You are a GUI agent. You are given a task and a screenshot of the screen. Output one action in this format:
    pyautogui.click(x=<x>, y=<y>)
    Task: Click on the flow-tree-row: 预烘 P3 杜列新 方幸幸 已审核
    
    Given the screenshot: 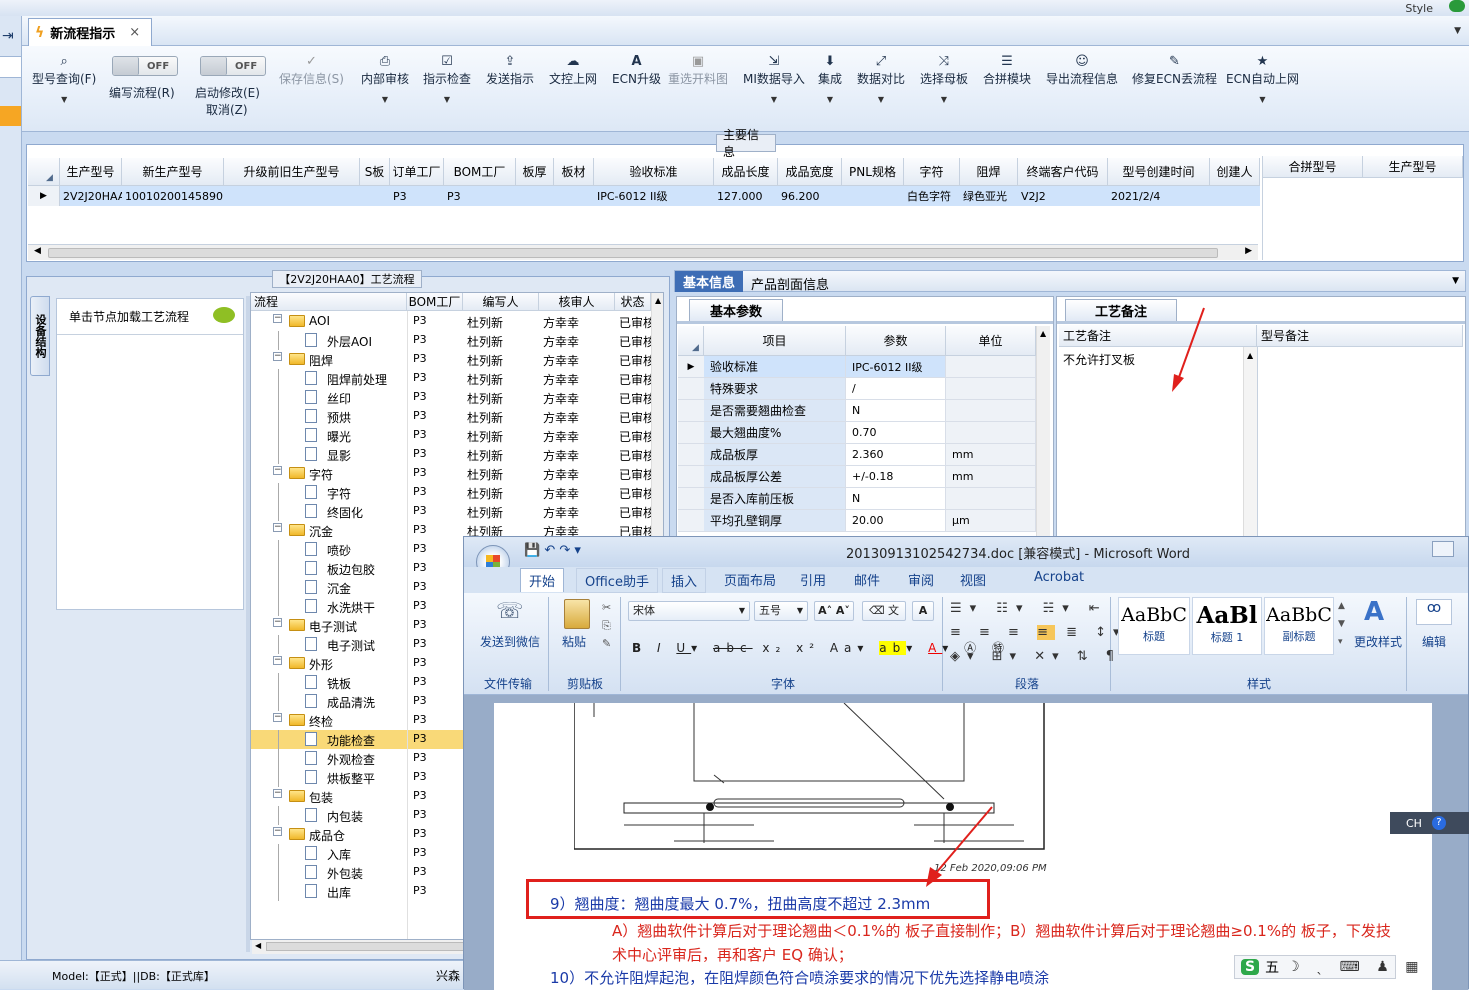 What is the action you would take?
    pyautogui.click(x=451, y=416)
    